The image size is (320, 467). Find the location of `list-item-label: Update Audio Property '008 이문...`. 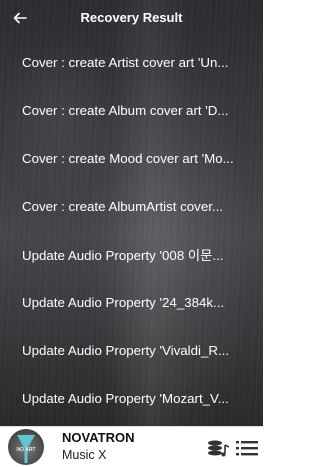

list-item-label: Update Audio Property '008 이문... is located at coordinates (123, 255).